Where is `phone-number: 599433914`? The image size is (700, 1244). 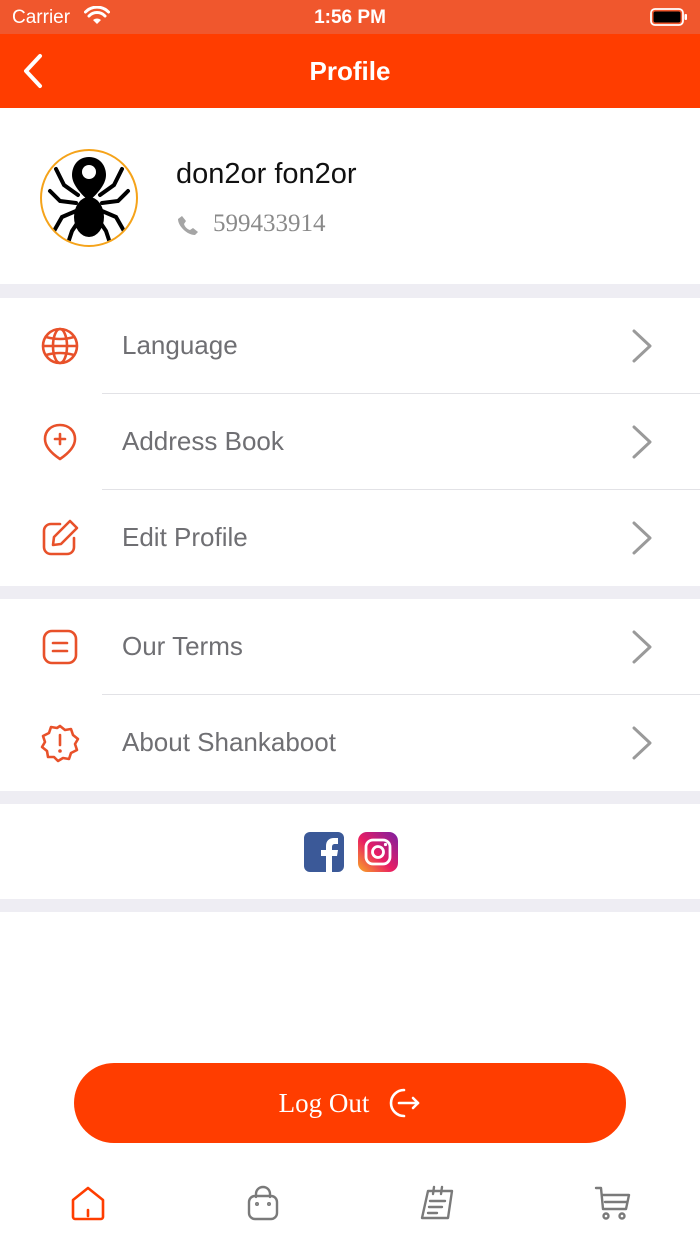
phone-number: 599433914 is located at coordinates (269, 223).